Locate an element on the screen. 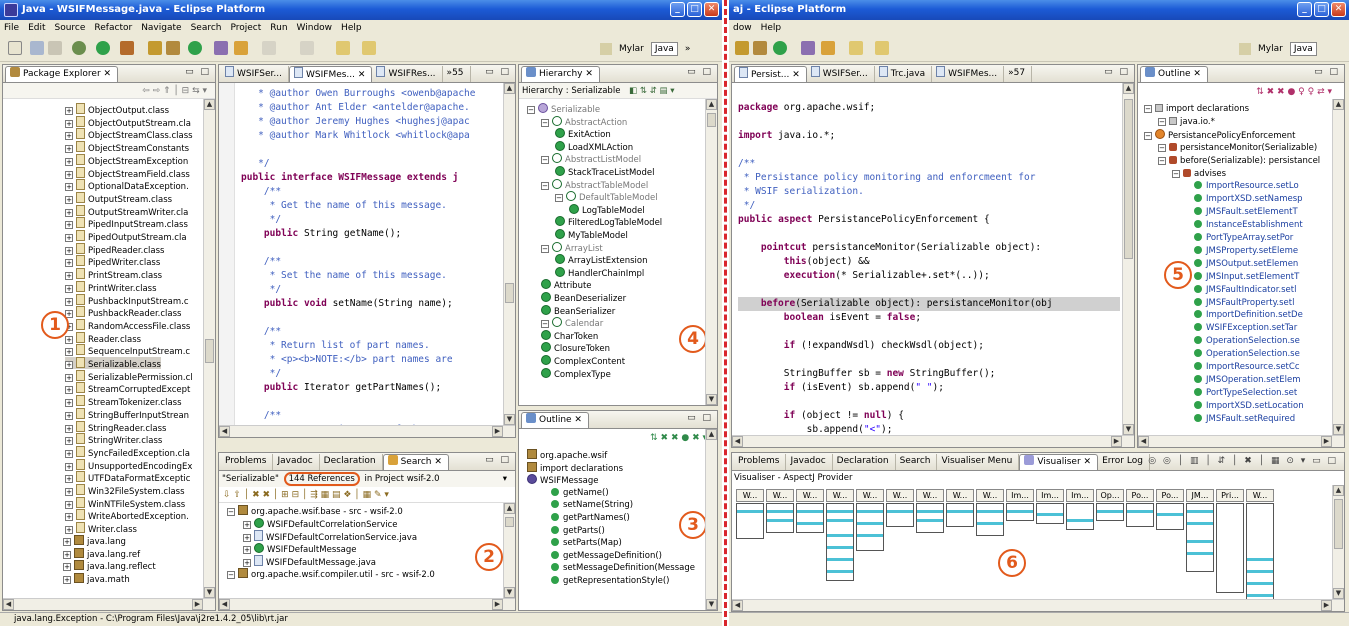  outline-item: getMessageDefinition() is located at coordinates (606, 556).